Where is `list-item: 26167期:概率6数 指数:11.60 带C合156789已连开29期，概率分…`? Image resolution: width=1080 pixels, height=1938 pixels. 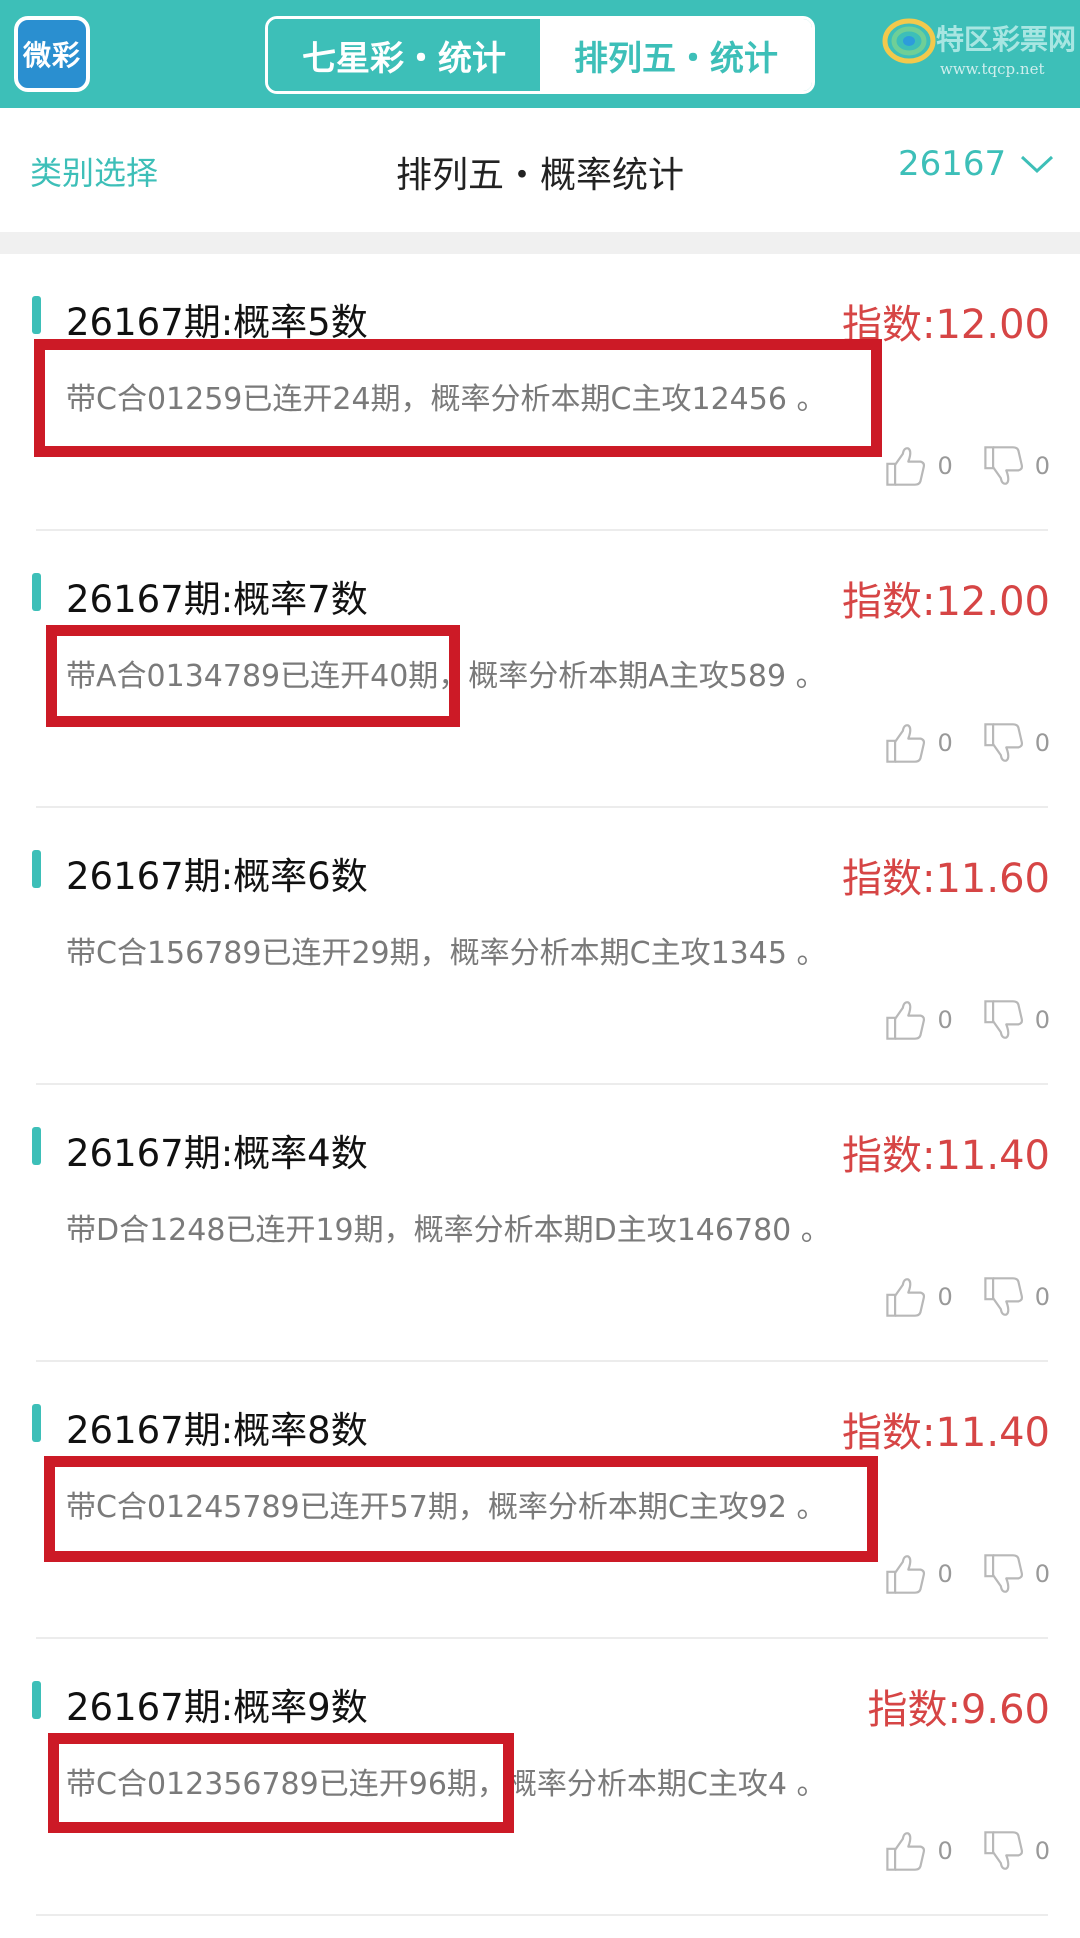 list-item: 26167期:概率6数 指数:11.60 带C合156789已连开29期，概率分… is located at coordinates (540, 946).